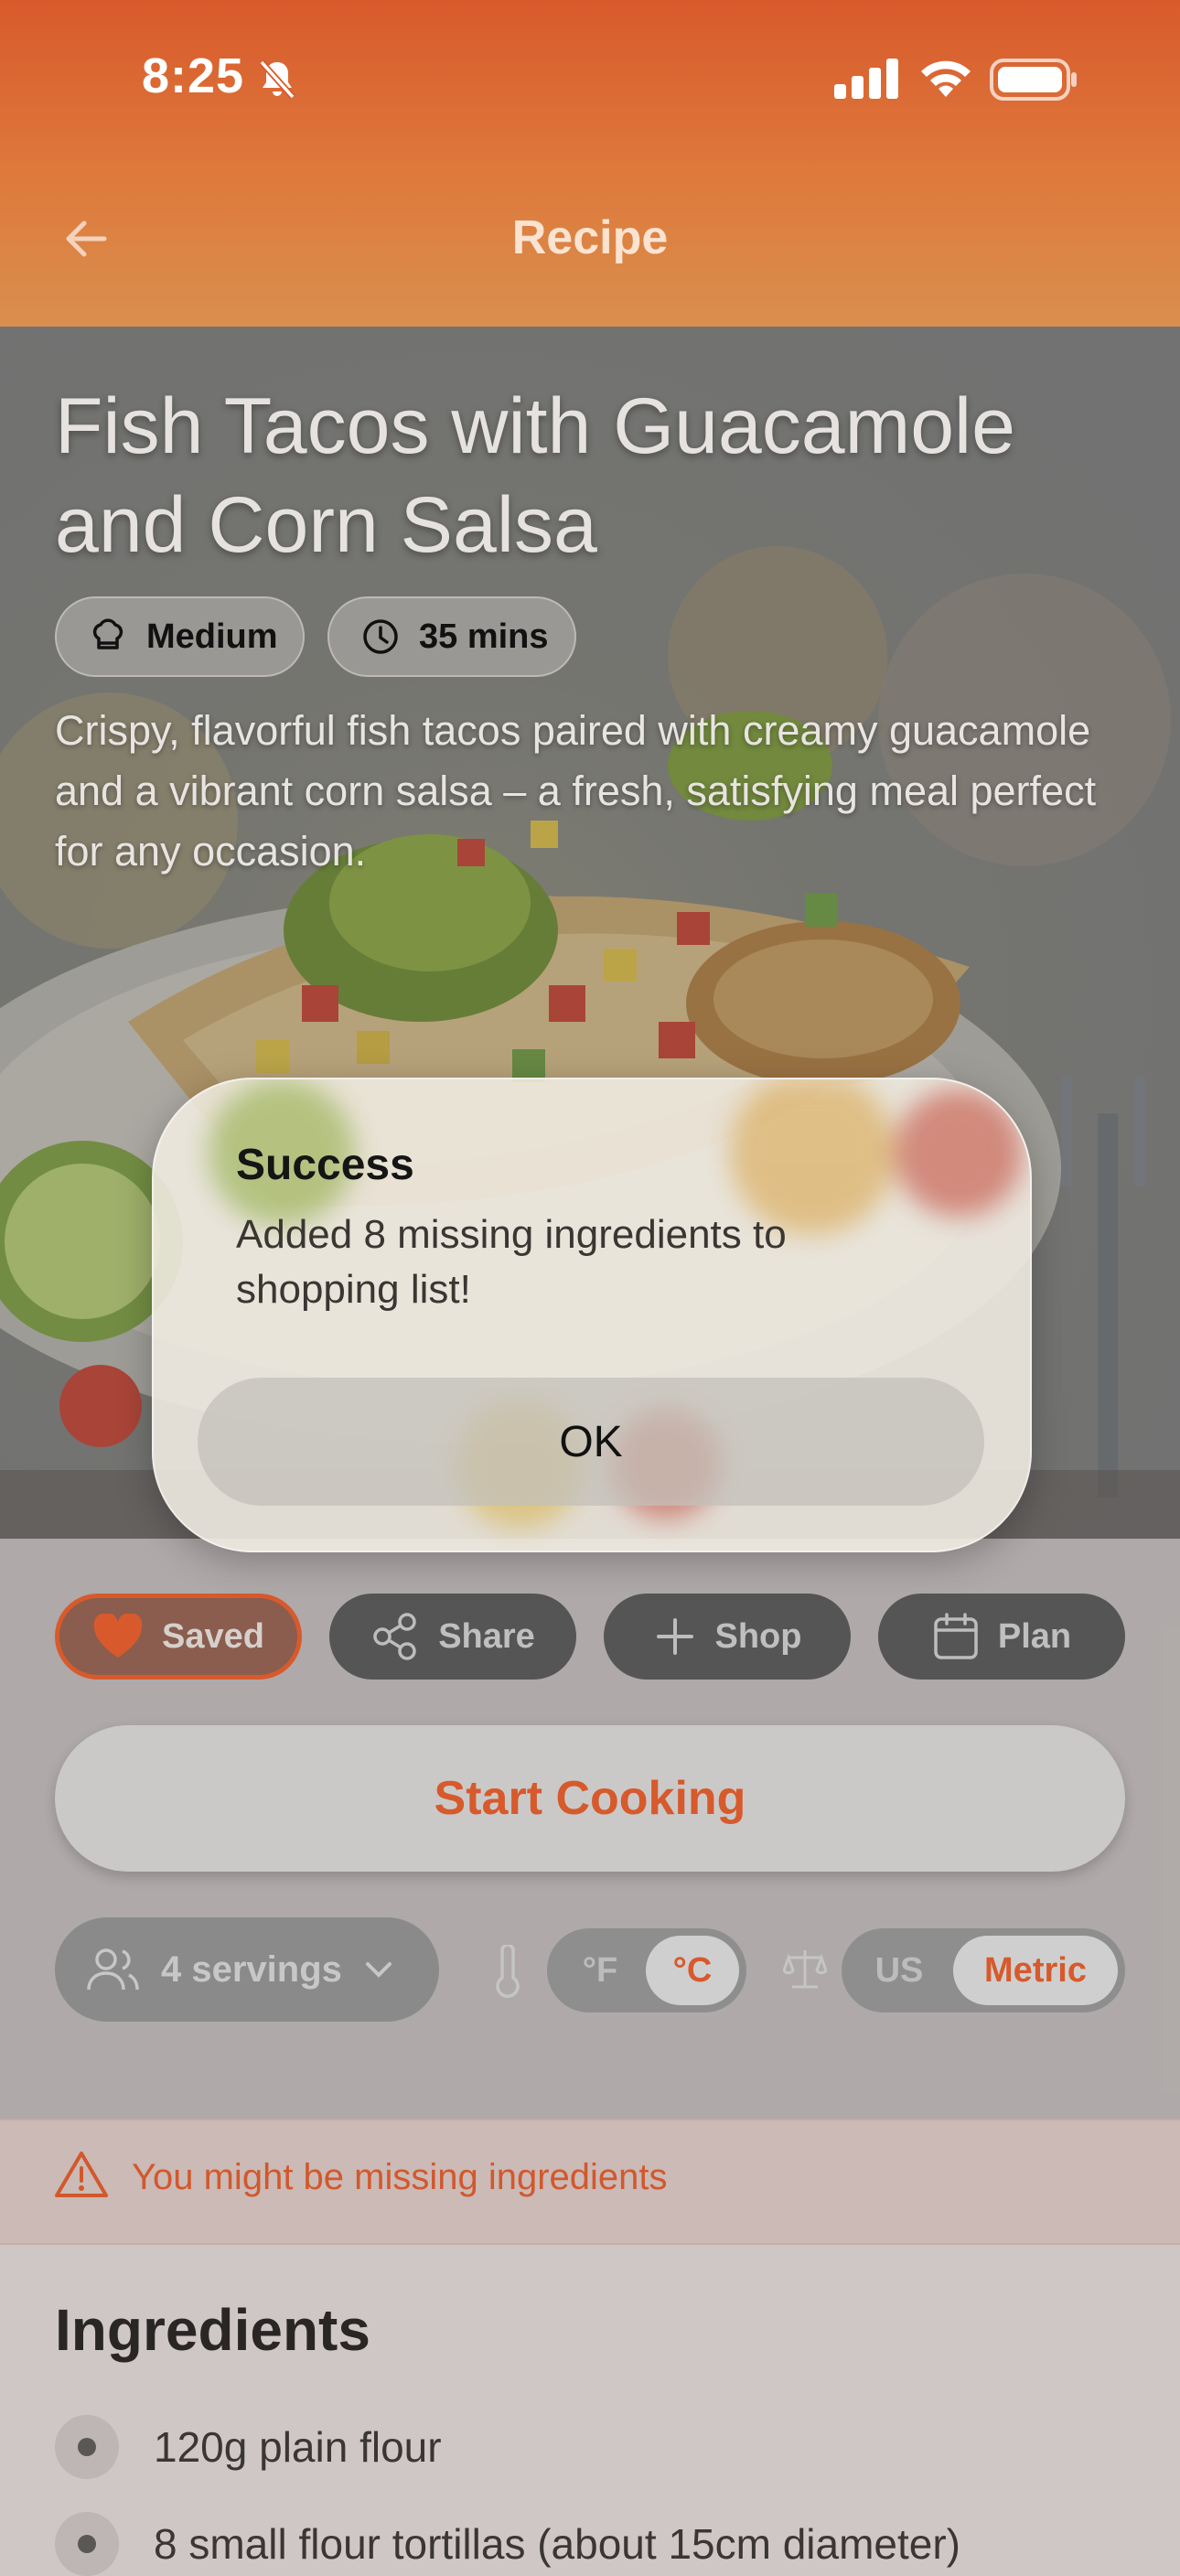  I want to click on shop-button: Shop, so click(727, 1637).